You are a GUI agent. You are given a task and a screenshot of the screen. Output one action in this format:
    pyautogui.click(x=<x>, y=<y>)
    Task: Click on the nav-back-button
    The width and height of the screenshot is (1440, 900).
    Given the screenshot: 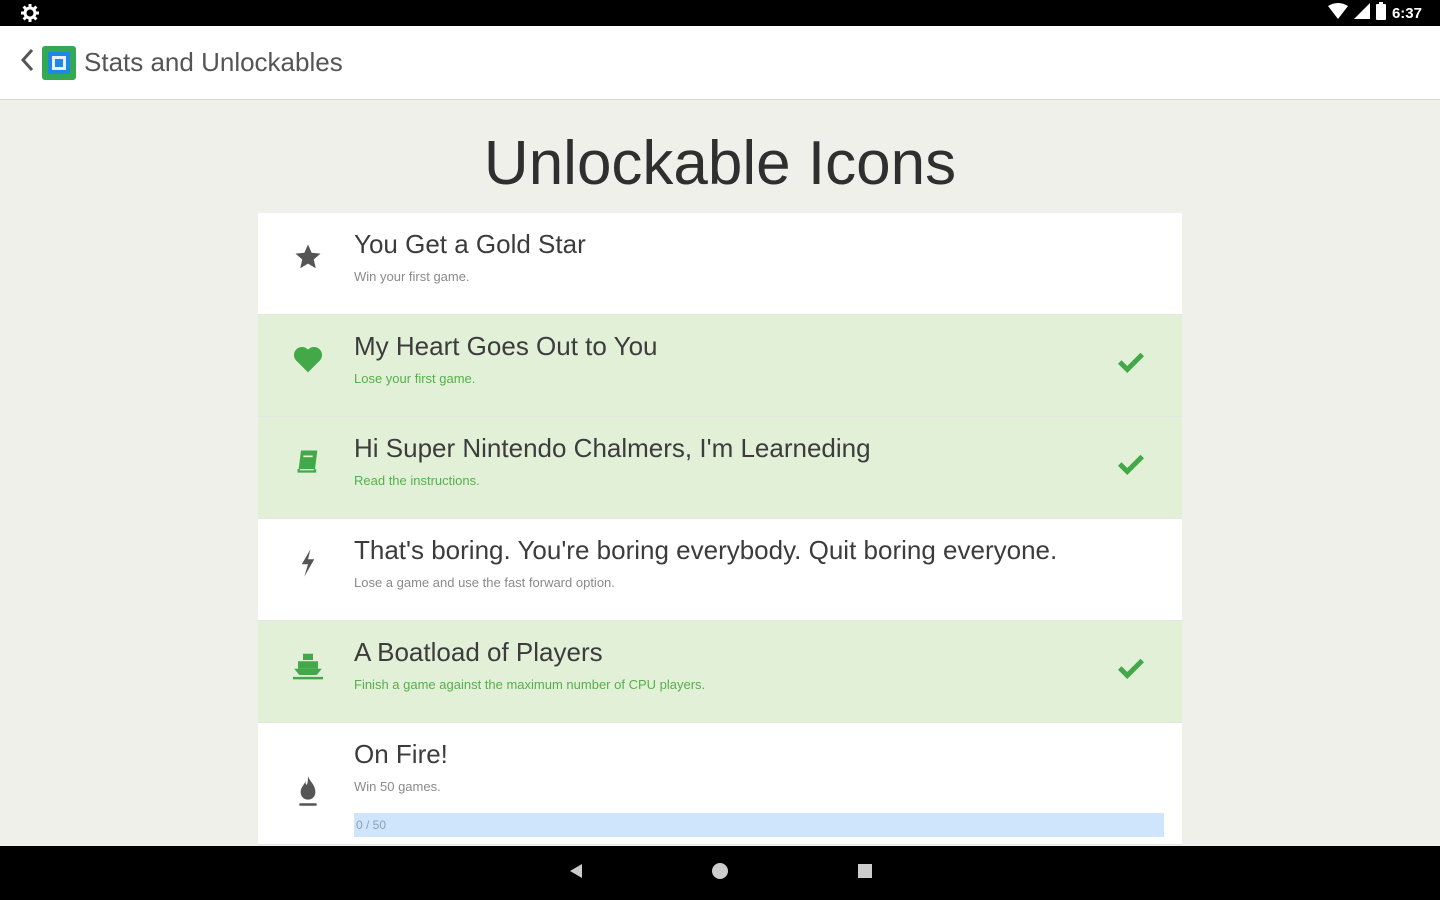 What is the action you would take?
    pyautogui.click(x=576, y=873)
    